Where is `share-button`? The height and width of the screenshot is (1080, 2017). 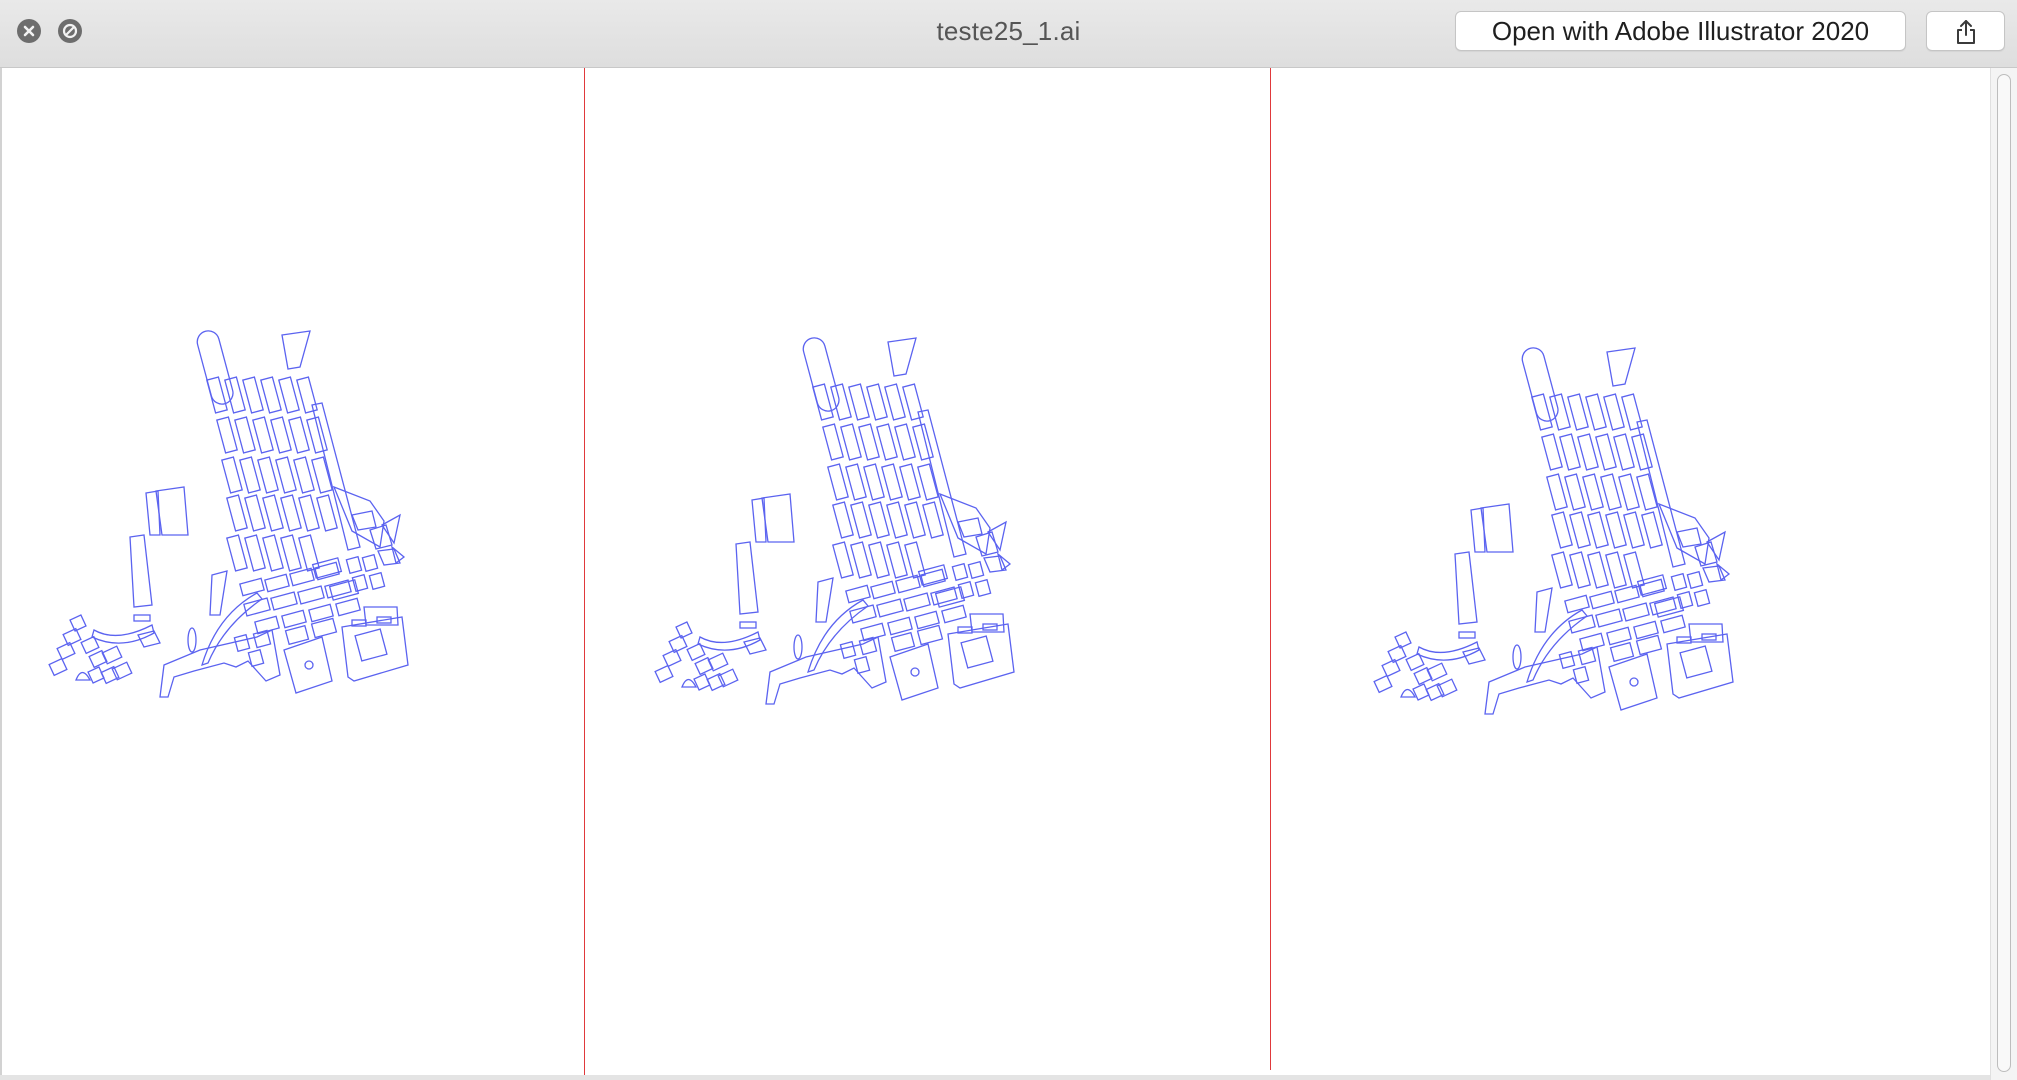
share-button is located at coordinates (1965, 31).